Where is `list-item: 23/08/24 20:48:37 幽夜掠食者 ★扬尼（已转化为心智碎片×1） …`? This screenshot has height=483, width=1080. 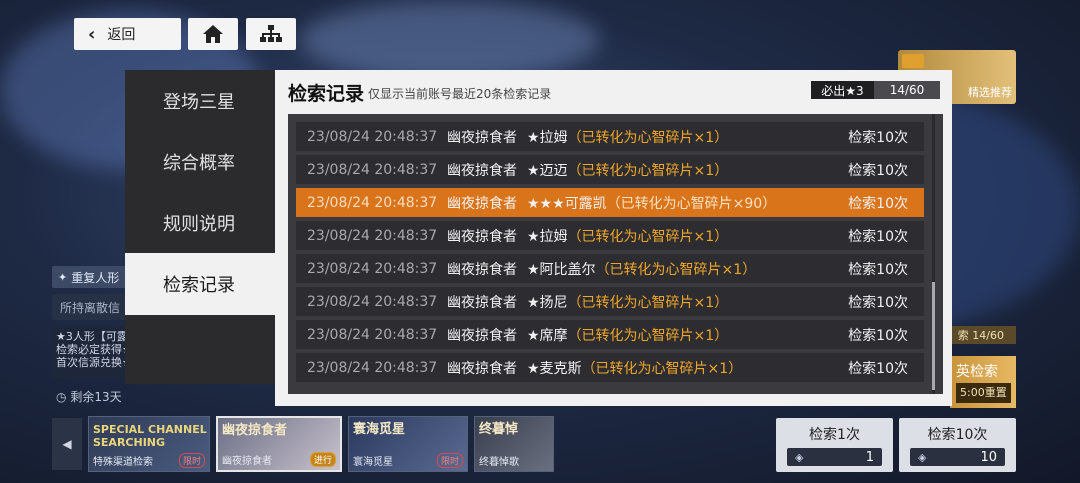
list-item: 23/08/24 20:48:37 幽夜掠食者 ★扬尼（已转化为心智碎片×1） … is located at coordinates (610, 301).